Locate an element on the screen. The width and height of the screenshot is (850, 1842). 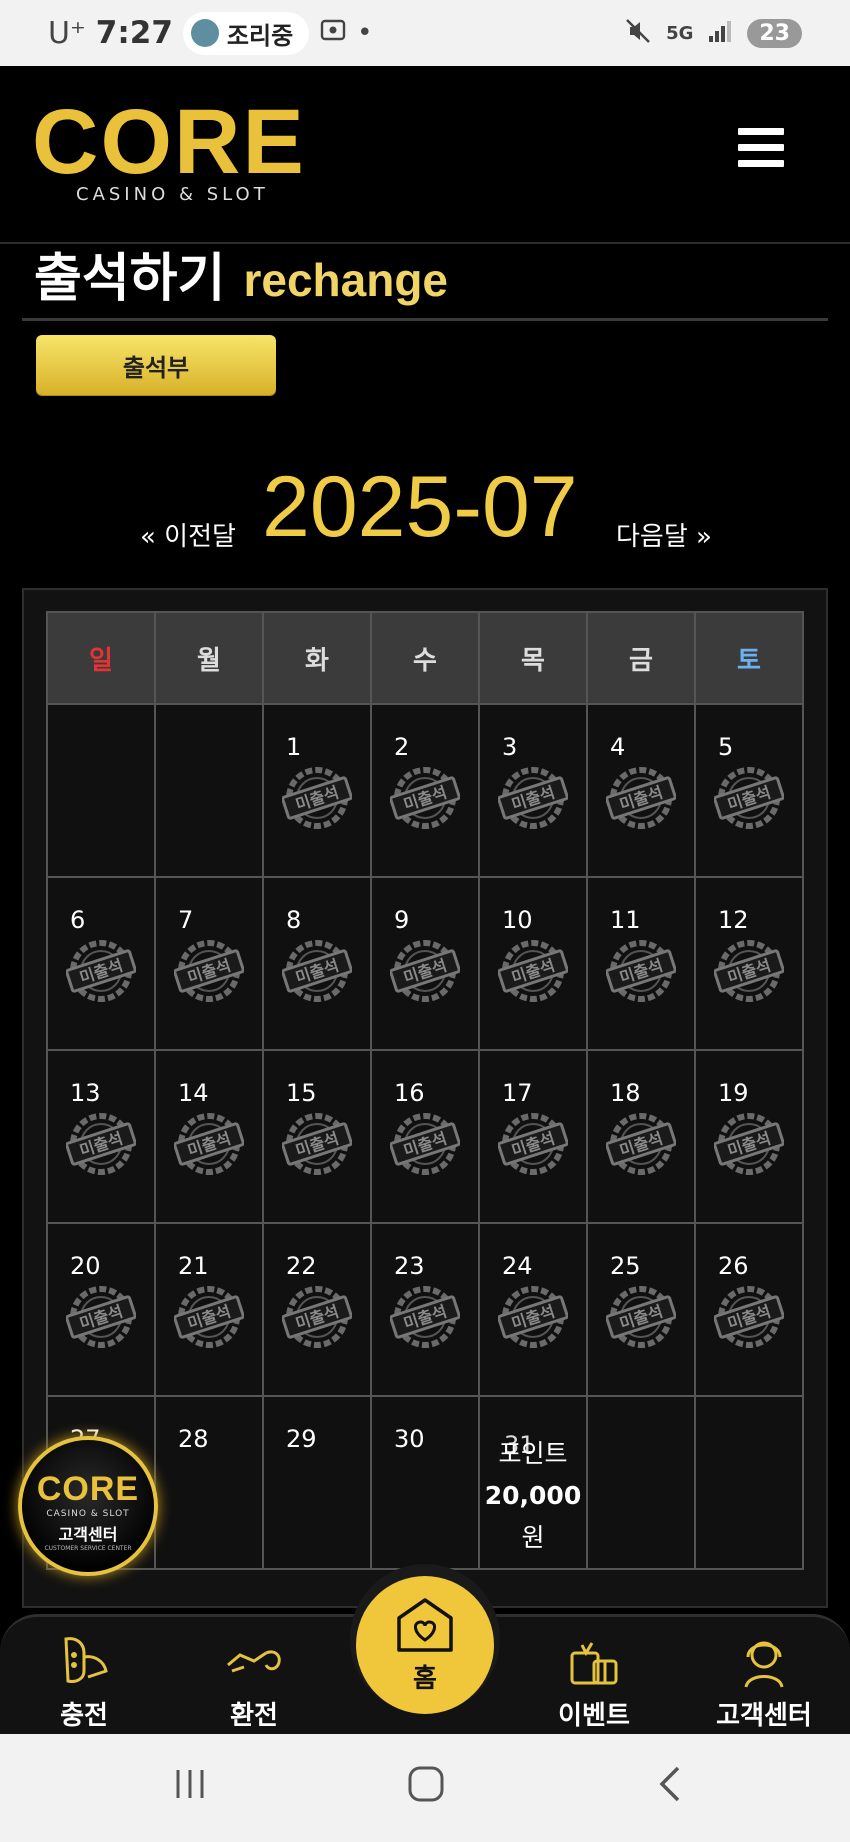
calendar-day-cell: 12 미출석 is located at coordinates (749, 963).